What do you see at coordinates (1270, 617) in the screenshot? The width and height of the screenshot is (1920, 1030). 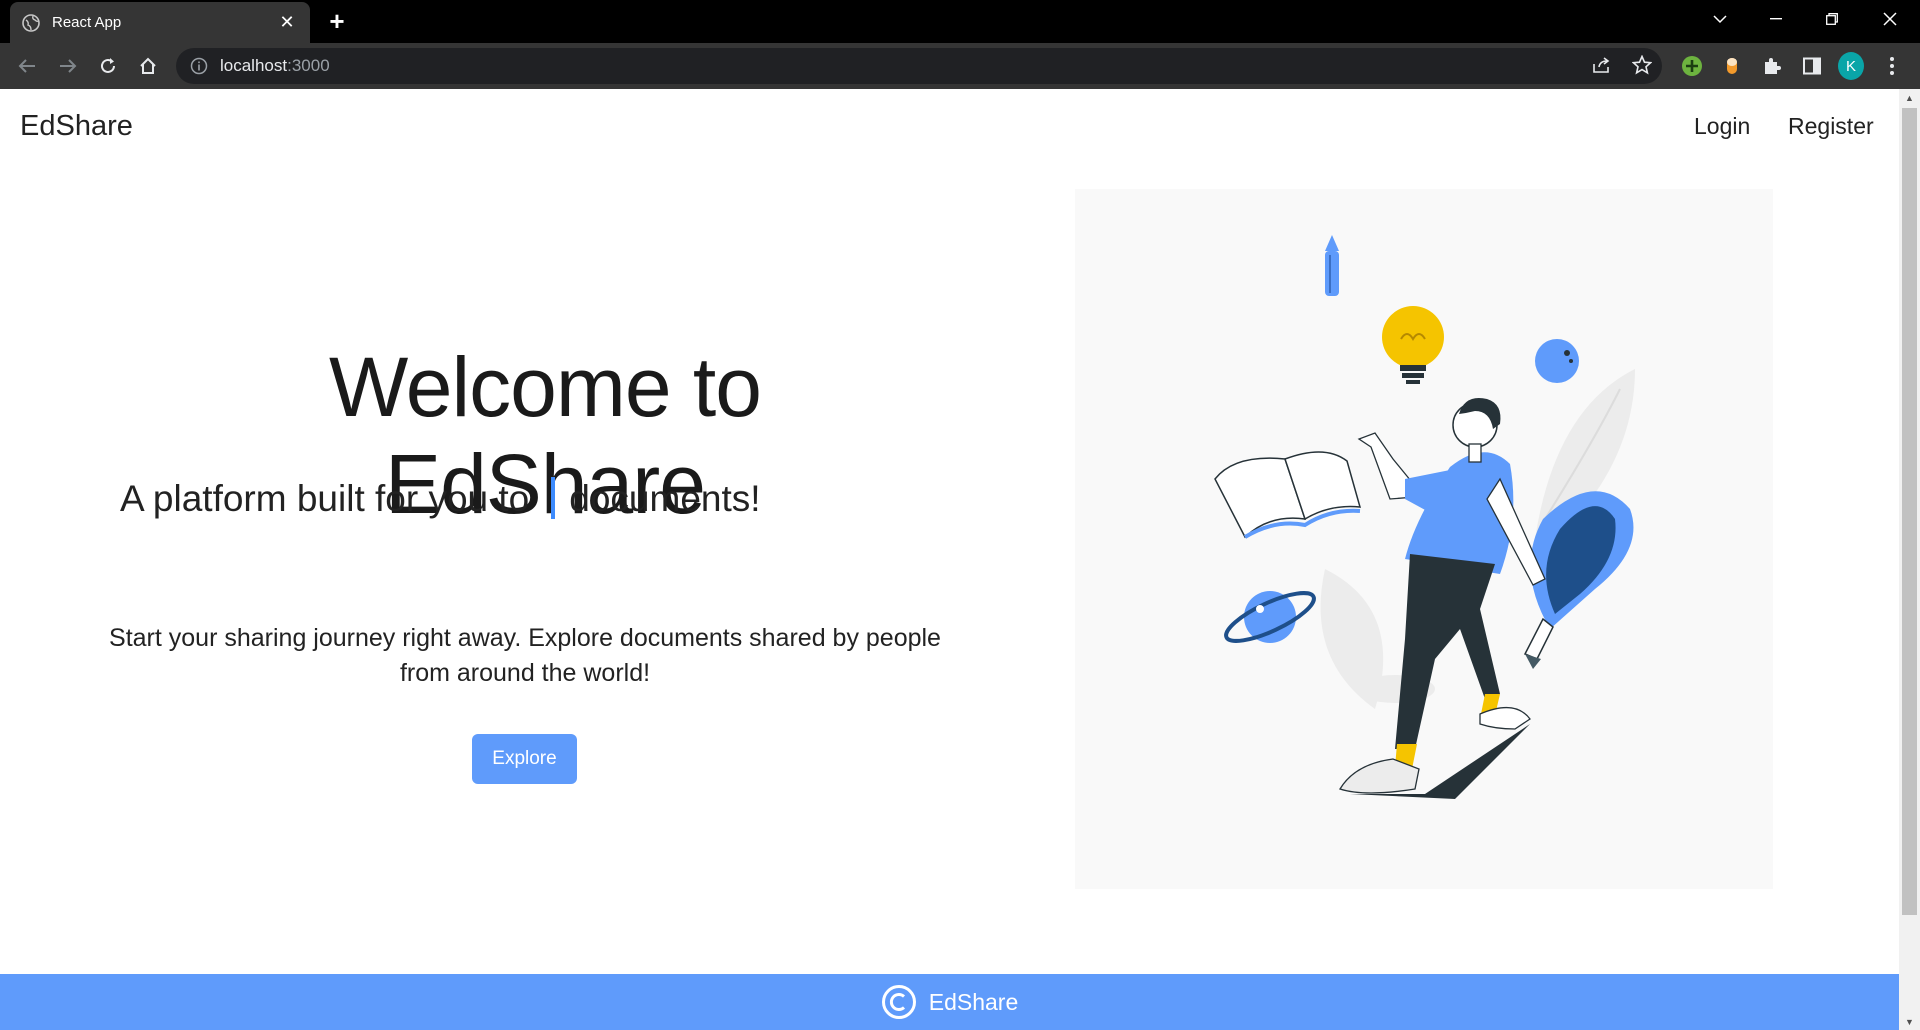 I see `ringed-planet-icon` at bounding box center [1270, 617].